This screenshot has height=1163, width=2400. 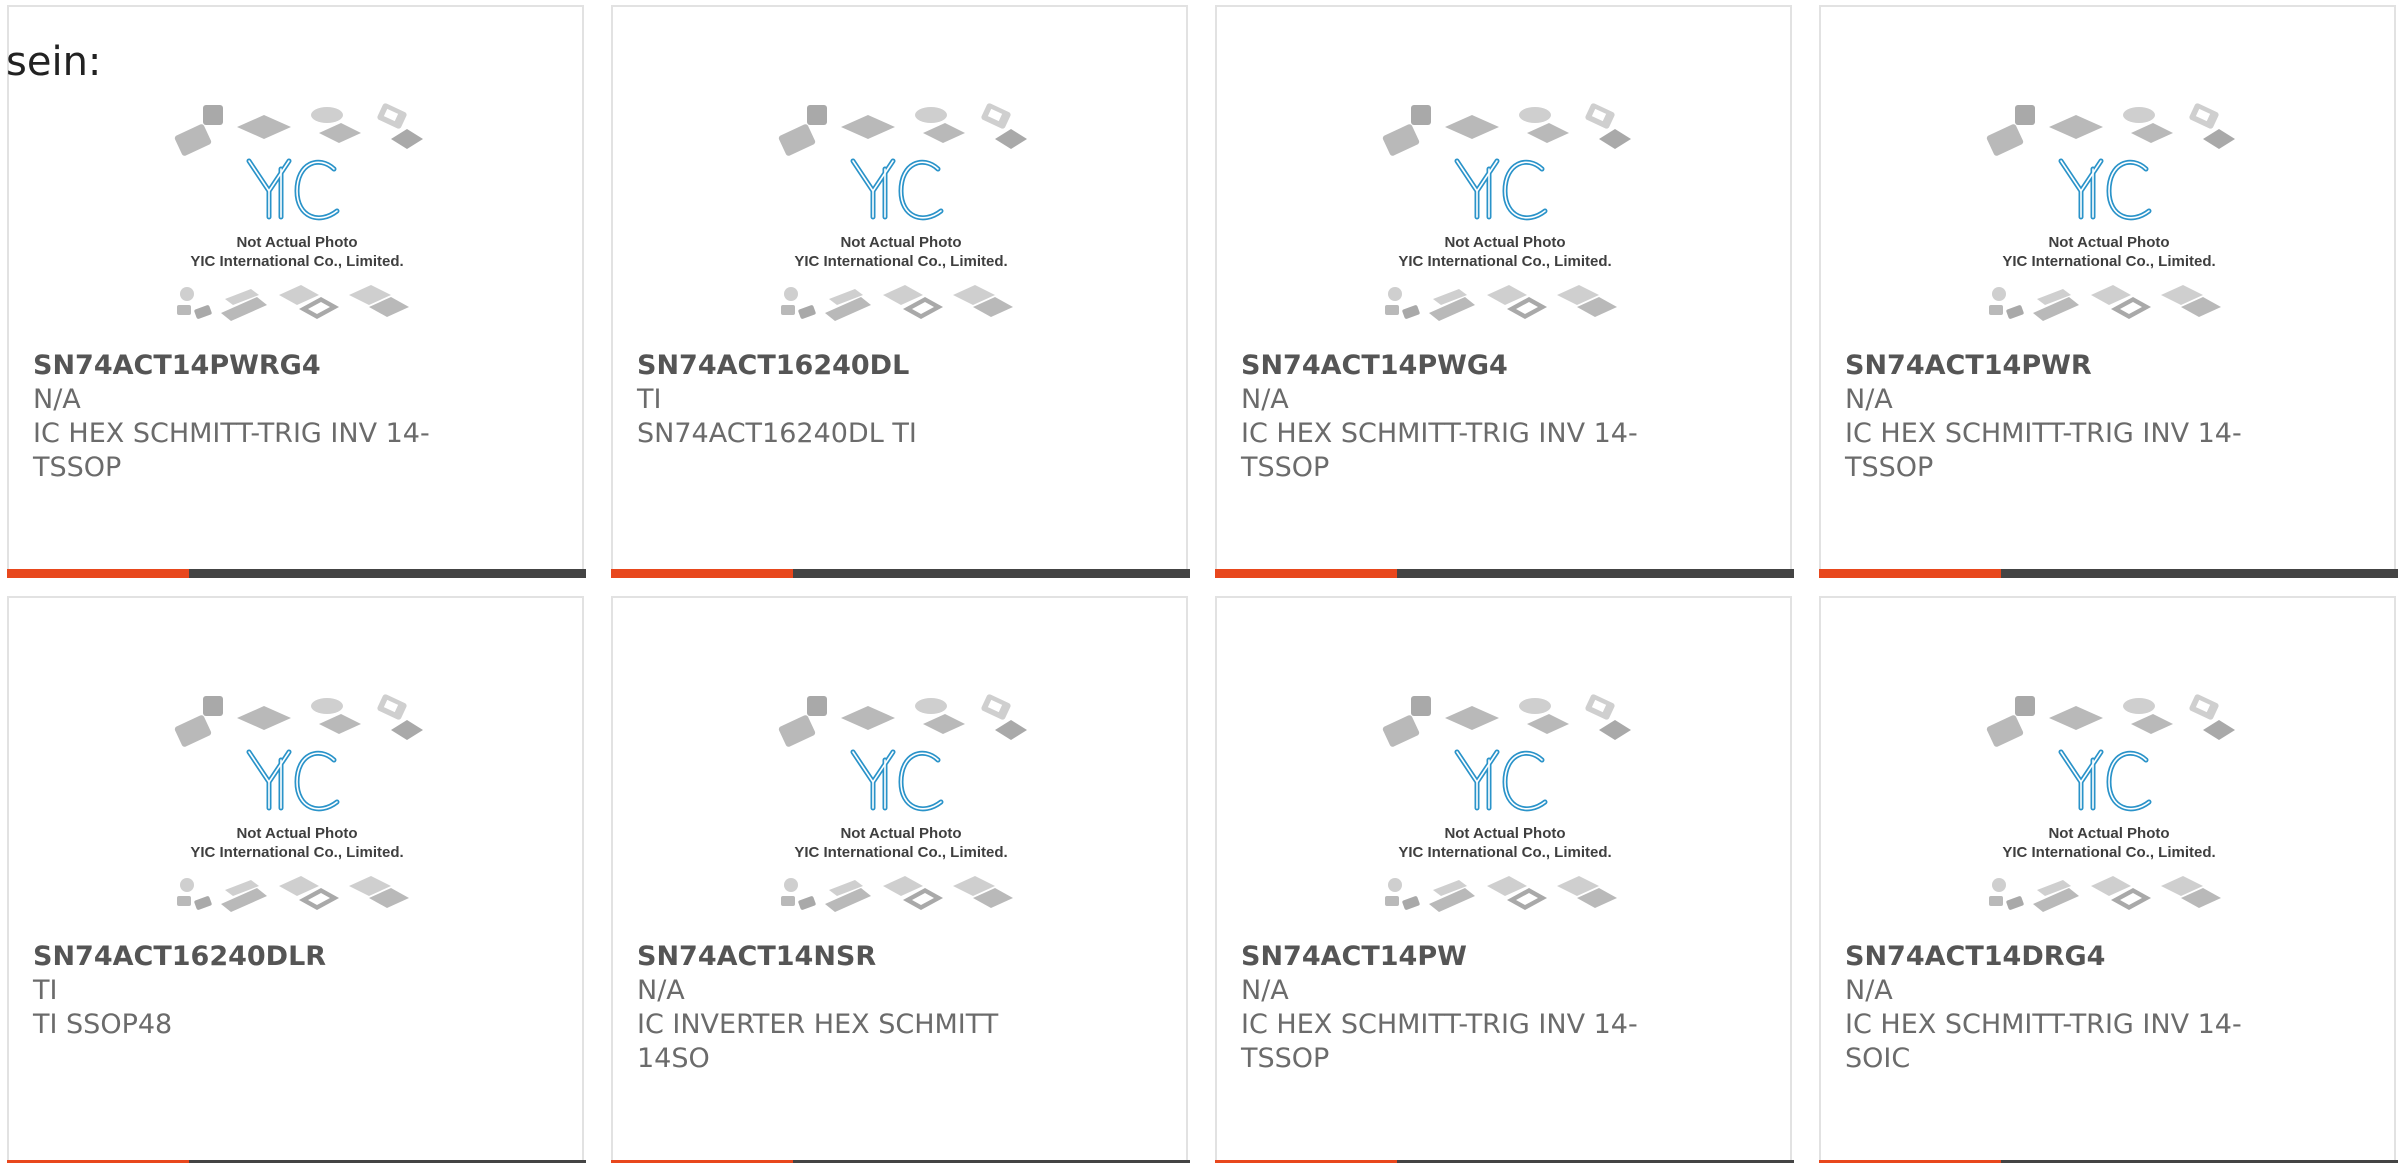 What do you see at coordinates (103, 1024) in the screenshot?
I see `product-description: TI SSOP48` at bounding box center [103, 1024].